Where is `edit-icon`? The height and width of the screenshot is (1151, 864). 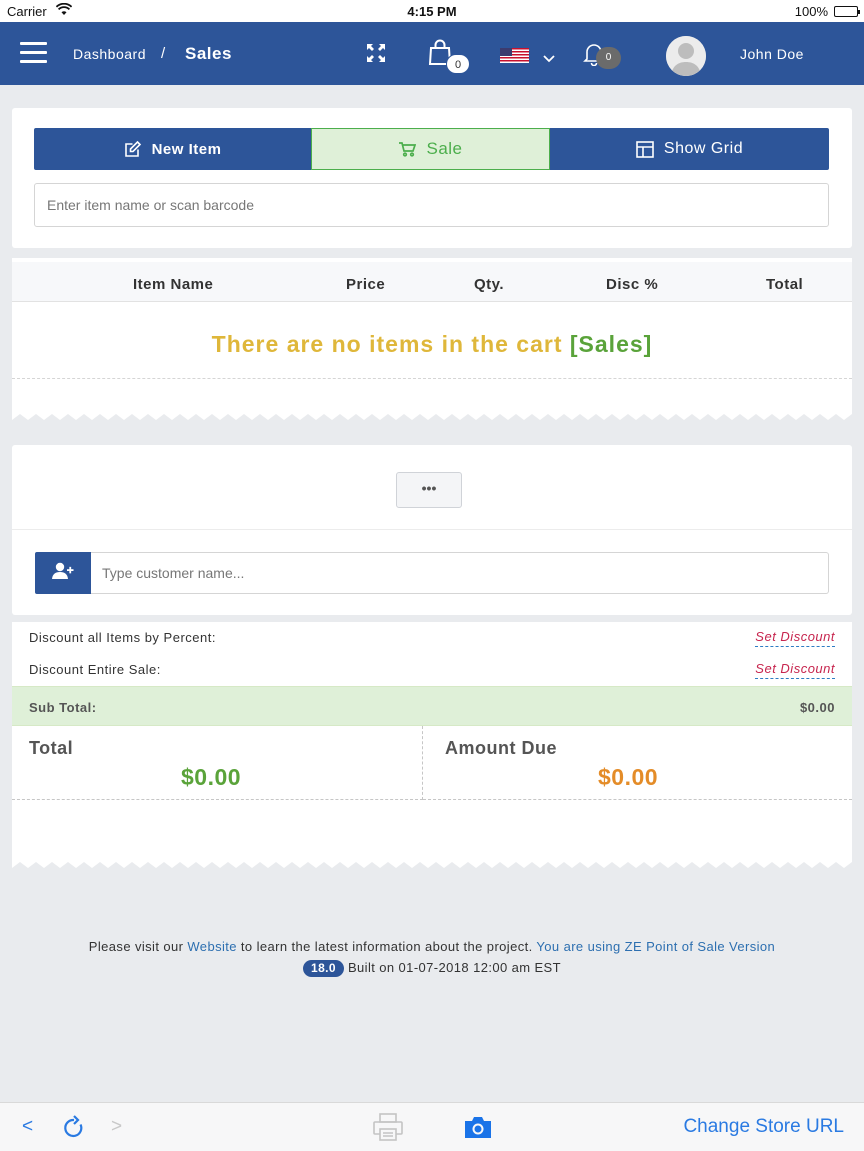
edit-icon is located at coordinates (133, 149).